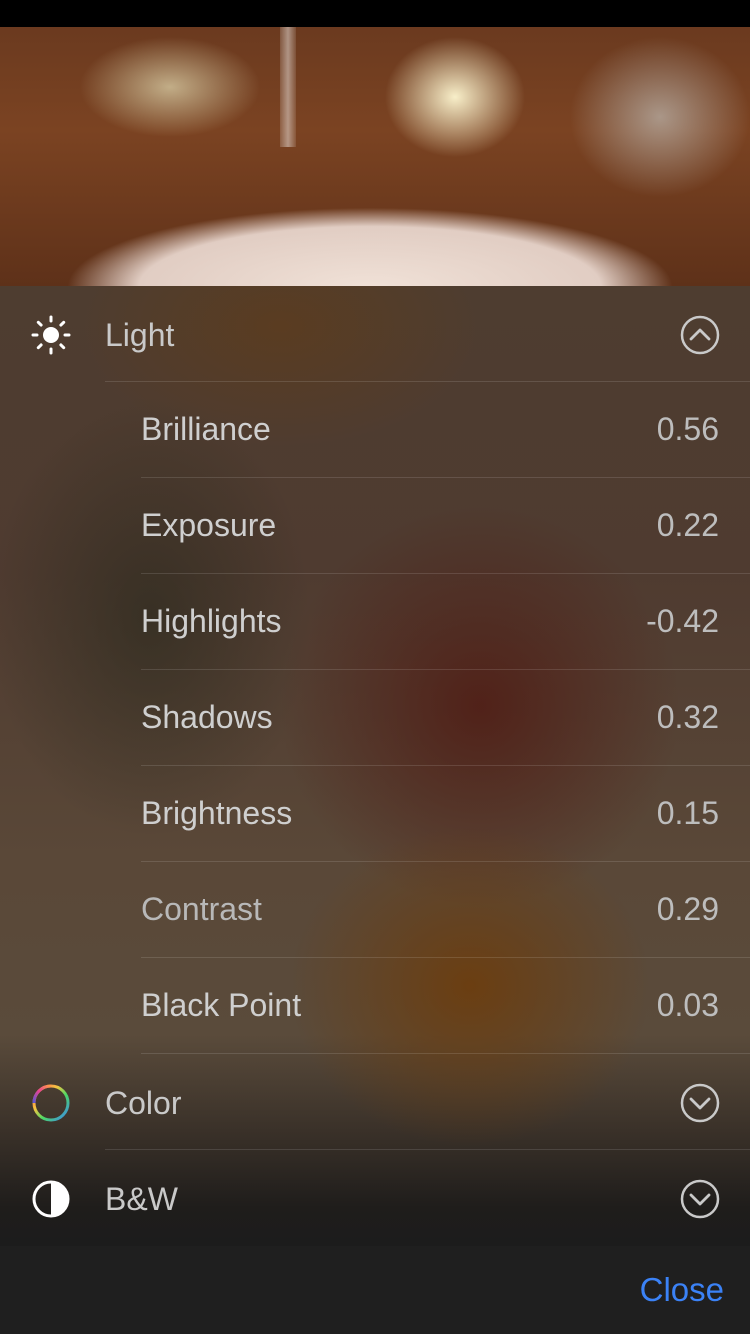 This screenshot has height=1334, width=750. I want to click on item-value: 0.29, so click(687, 909).